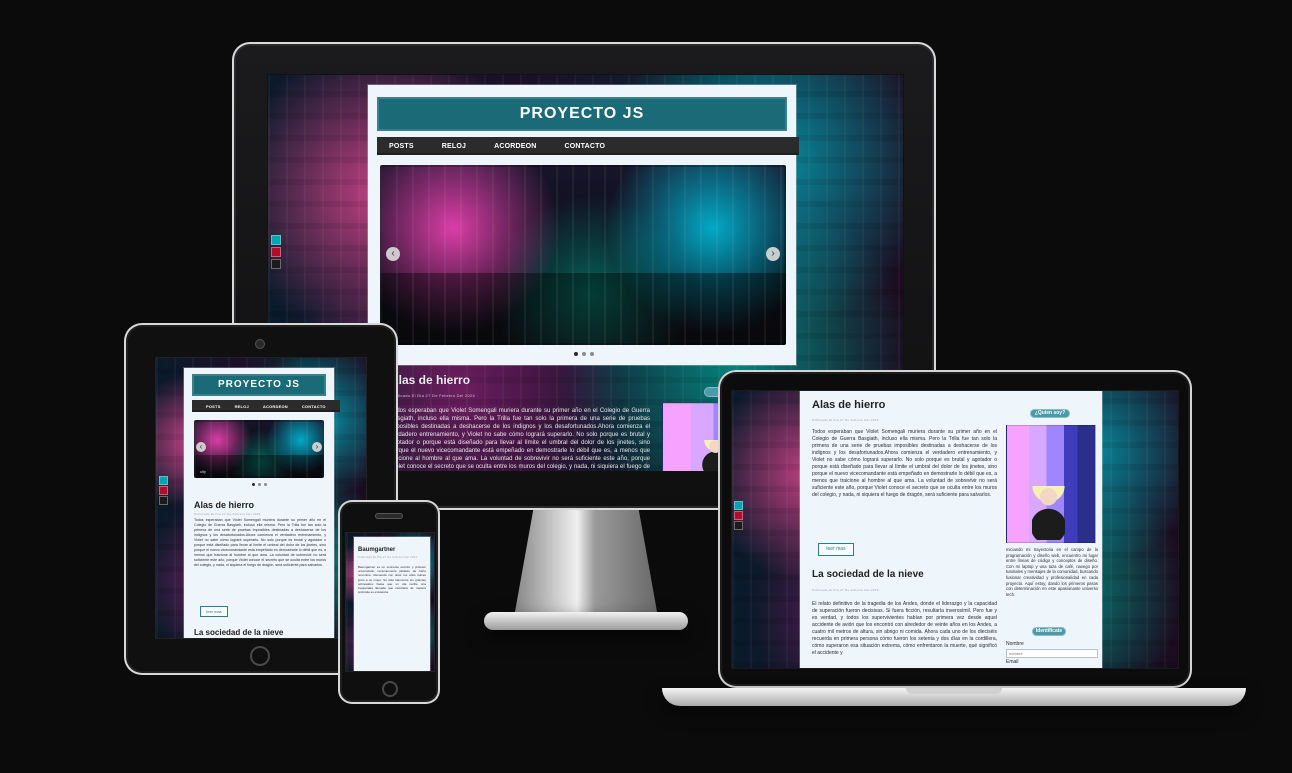 This screenshot has width=1292, height=773. I want to click on tablet-menu-contacto: CONTACTO, so click(314, 406).